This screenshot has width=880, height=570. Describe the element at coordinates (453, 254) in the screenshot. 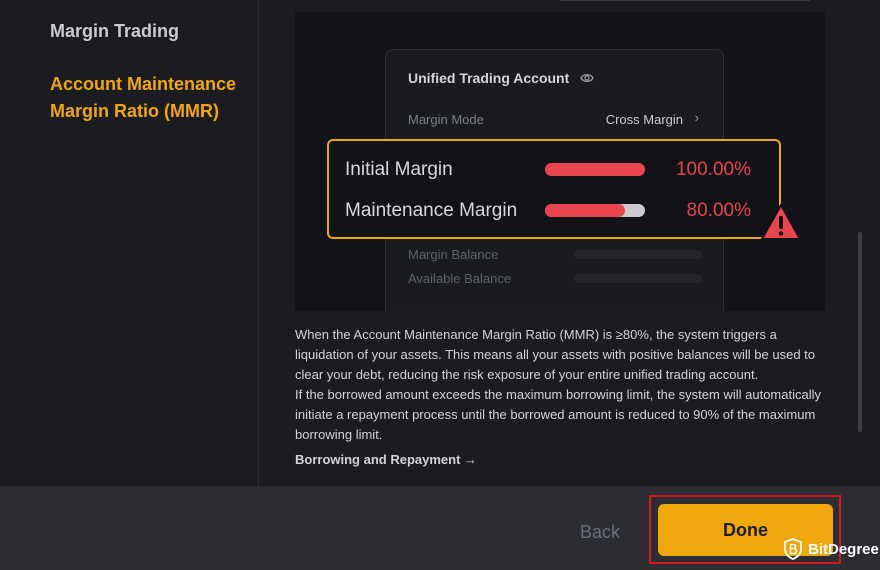

I see `margin-balance-label: Margin Balance` at that location.